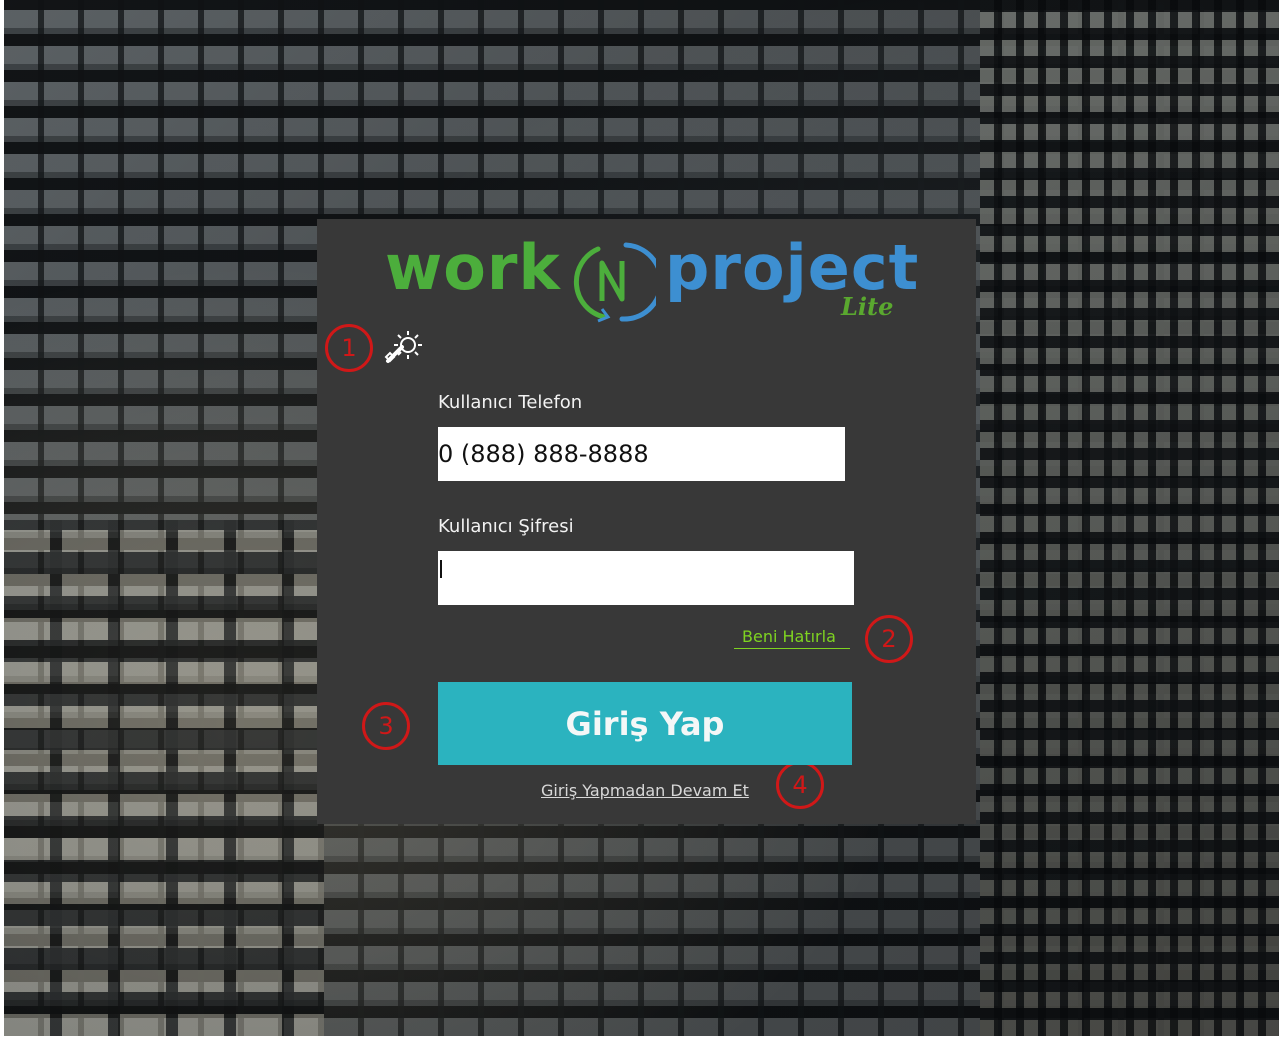 This screenshot has height=1038, width=1287. What do you see at coordinates (349, 348) in the screenshot?
I see `annotation-marker-1: 1` at bounding box center [349, 348].